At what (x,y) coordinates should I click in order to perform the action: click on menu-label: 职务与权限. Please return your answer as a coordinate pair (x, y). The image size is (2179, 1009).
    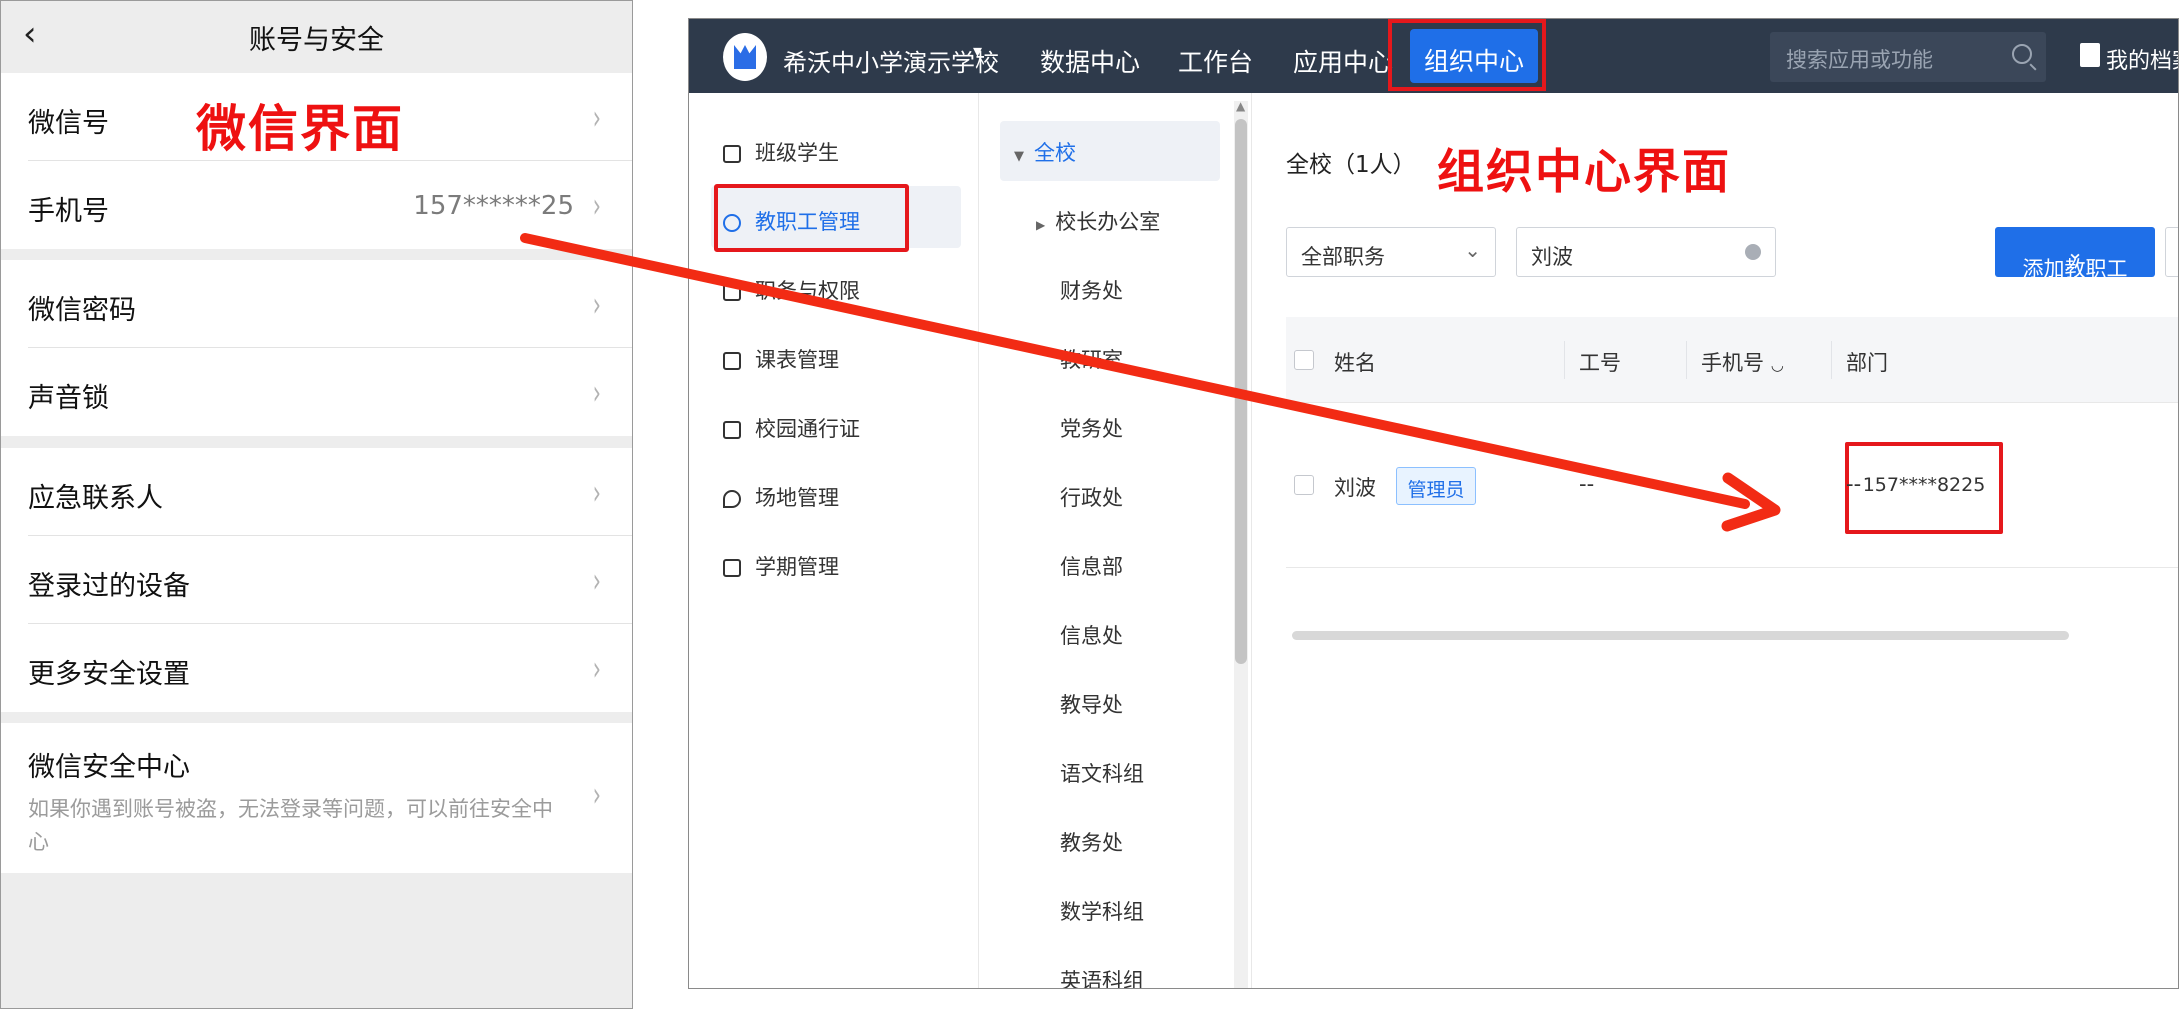
    Looking at the image, I should click on (807, 291).